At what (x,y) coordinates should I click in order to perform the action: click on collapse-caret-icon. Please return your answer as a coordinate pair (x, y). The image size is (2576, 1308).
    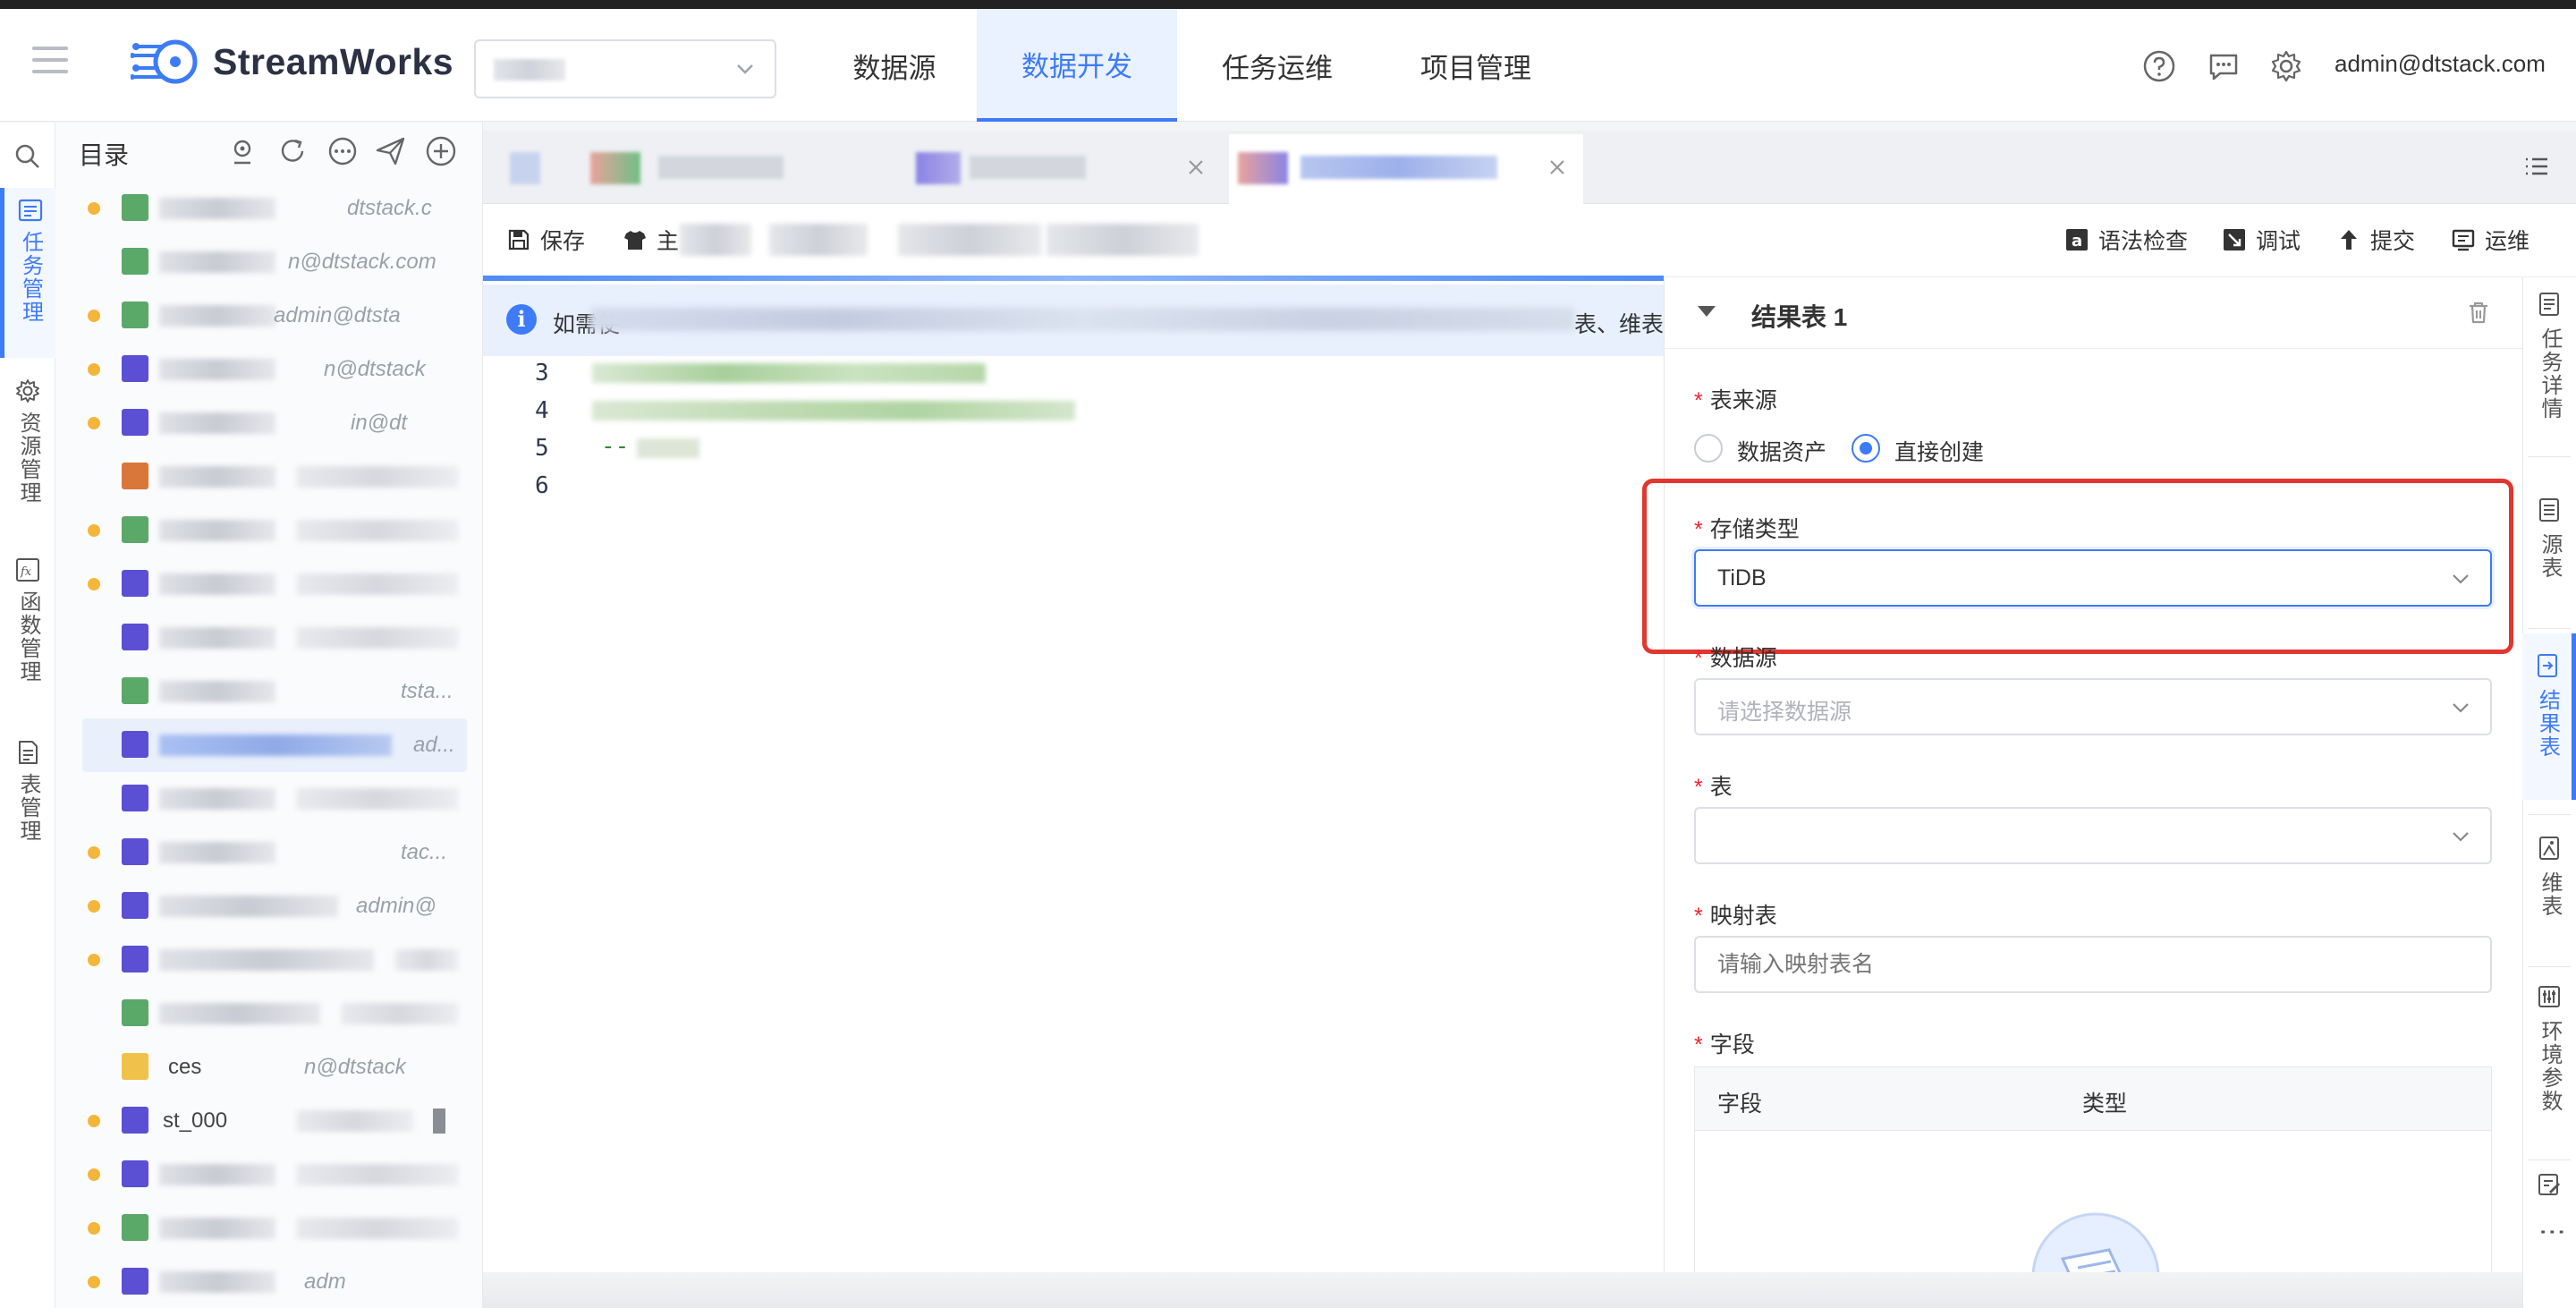
    Looking at the image, I should click on (1707, 311).